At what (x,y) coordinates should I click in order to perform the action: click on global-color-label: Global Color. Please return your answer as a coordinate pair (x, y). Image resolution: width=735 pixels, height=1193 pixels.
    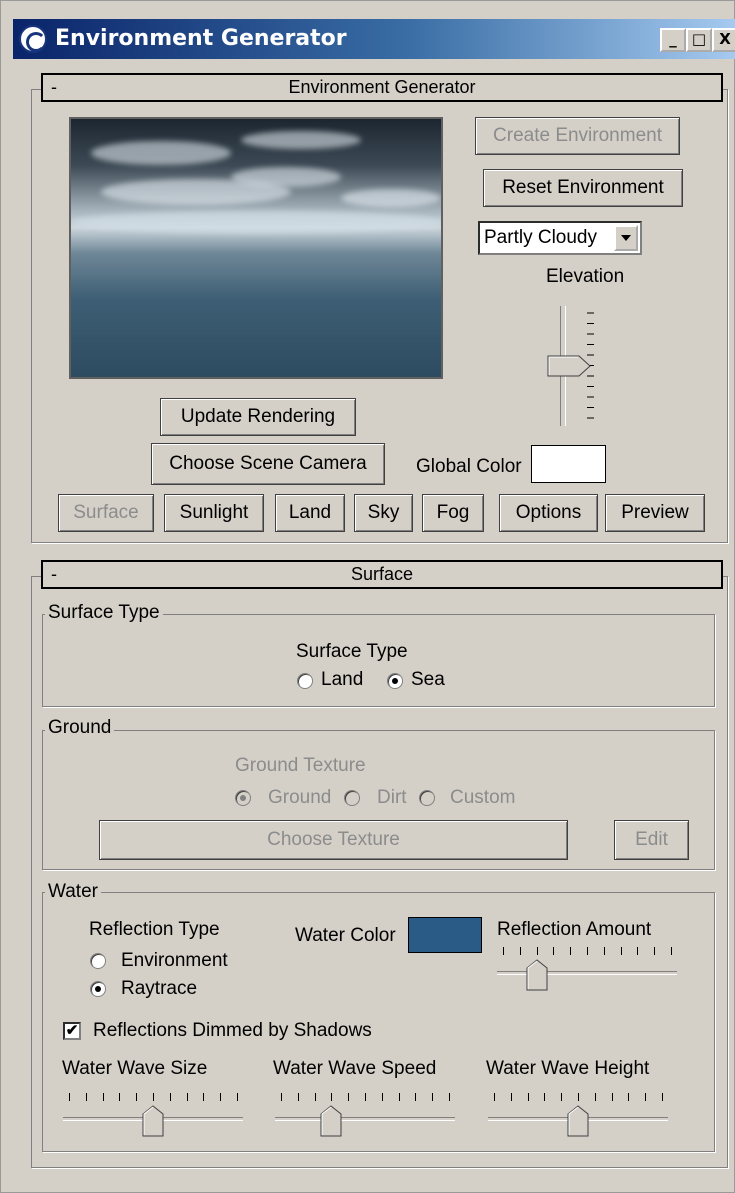
    Looking at the image, I should click on (469, 466).